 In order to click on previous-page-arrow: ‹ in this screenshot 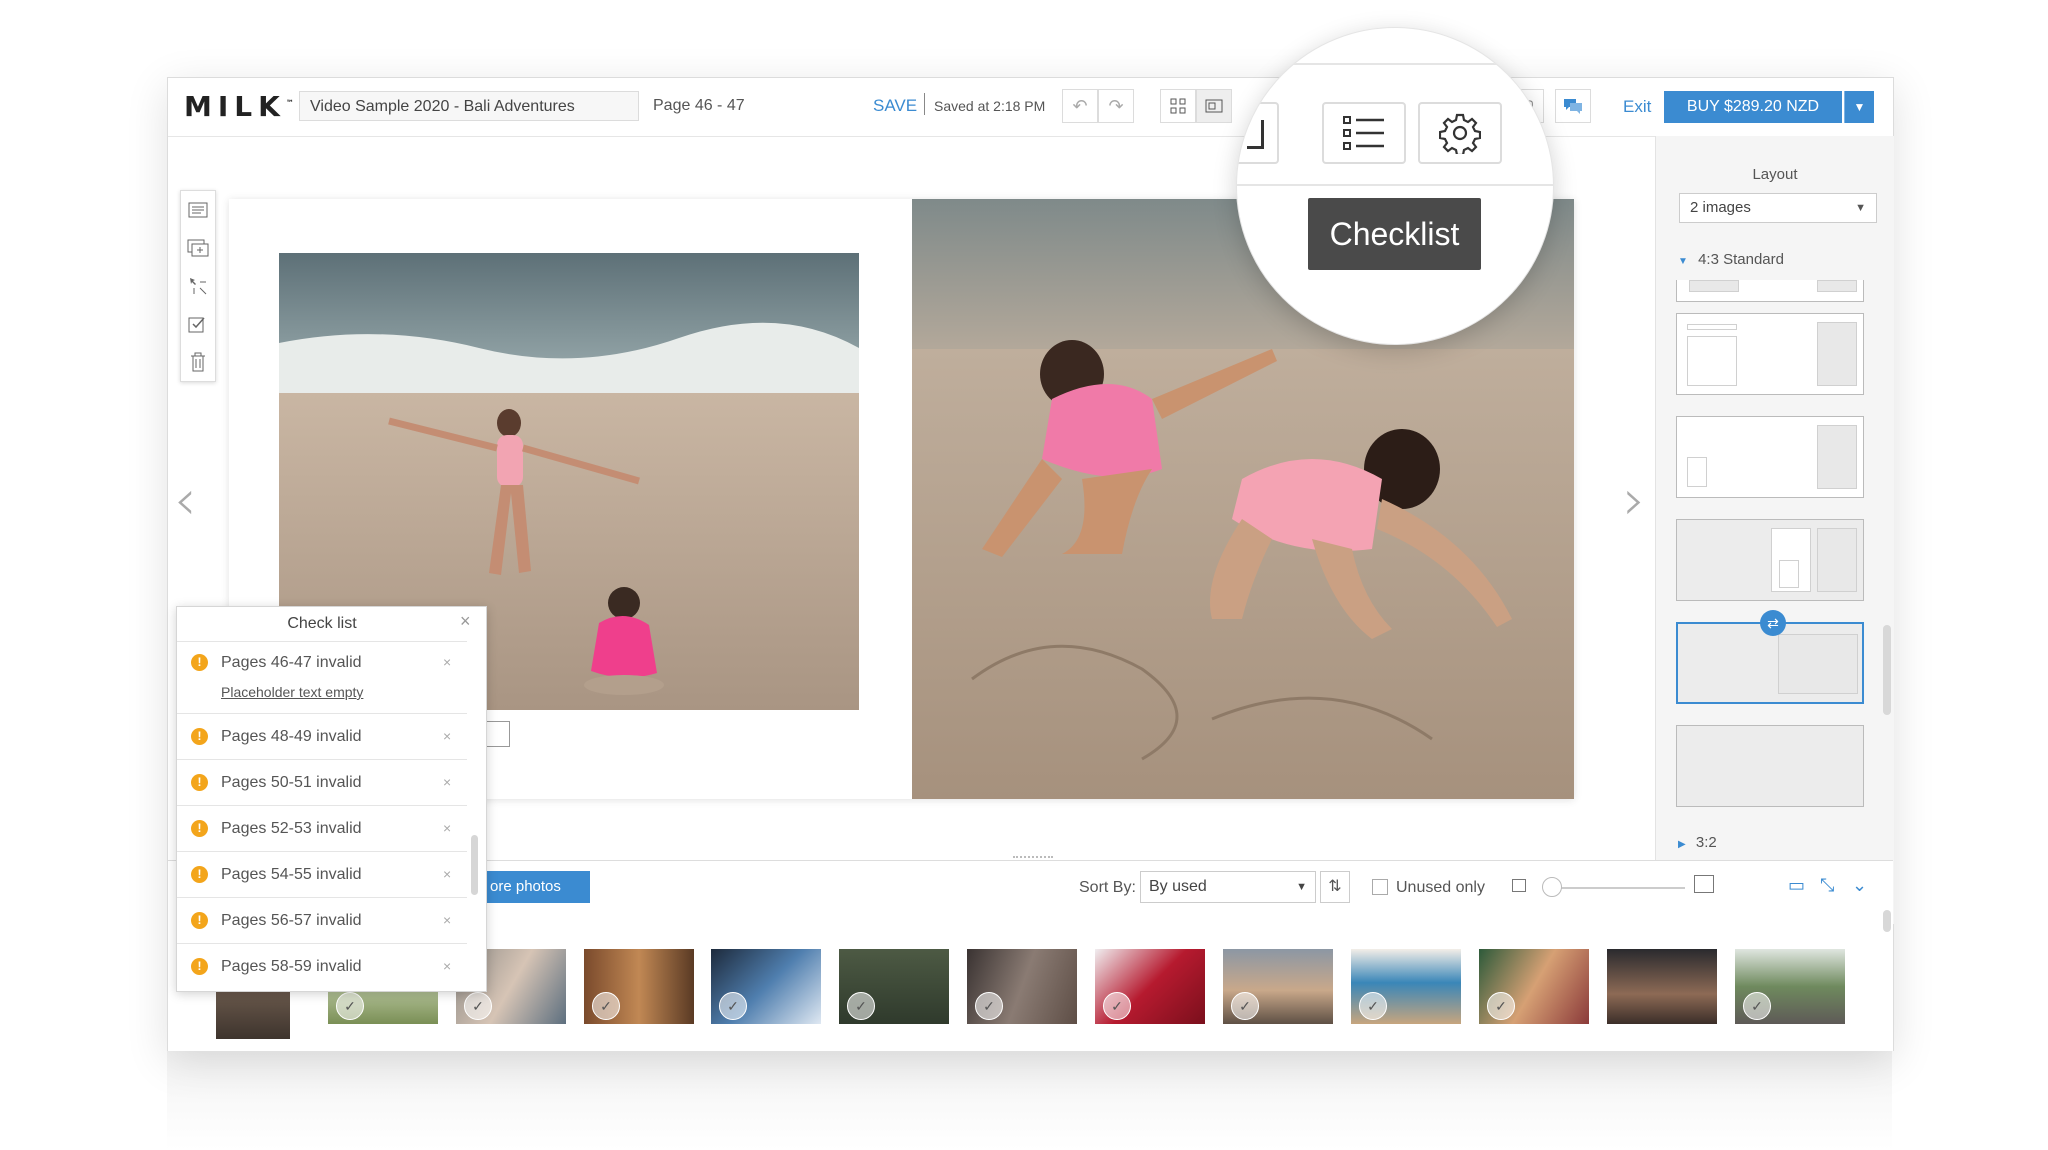, I will do `click(185, 500)`.